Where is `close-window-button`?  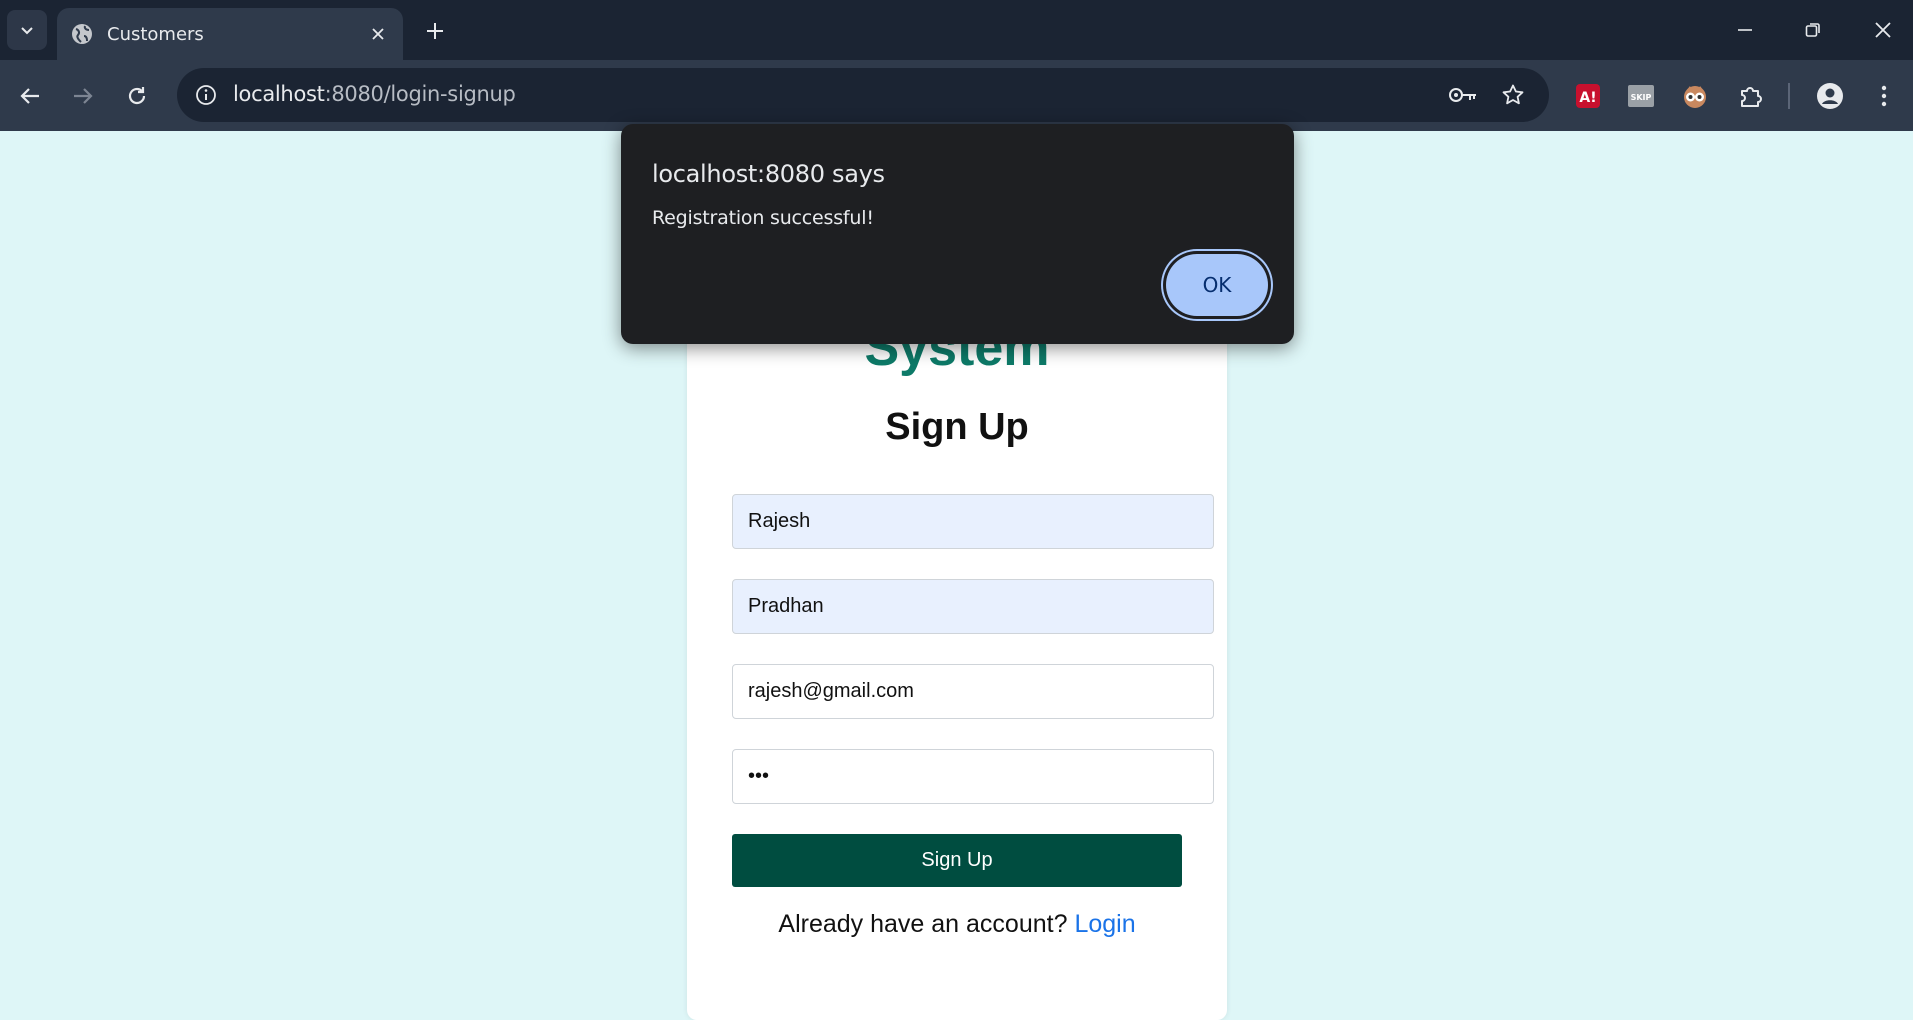
close-window-button is located at coordinates (1883, 30).